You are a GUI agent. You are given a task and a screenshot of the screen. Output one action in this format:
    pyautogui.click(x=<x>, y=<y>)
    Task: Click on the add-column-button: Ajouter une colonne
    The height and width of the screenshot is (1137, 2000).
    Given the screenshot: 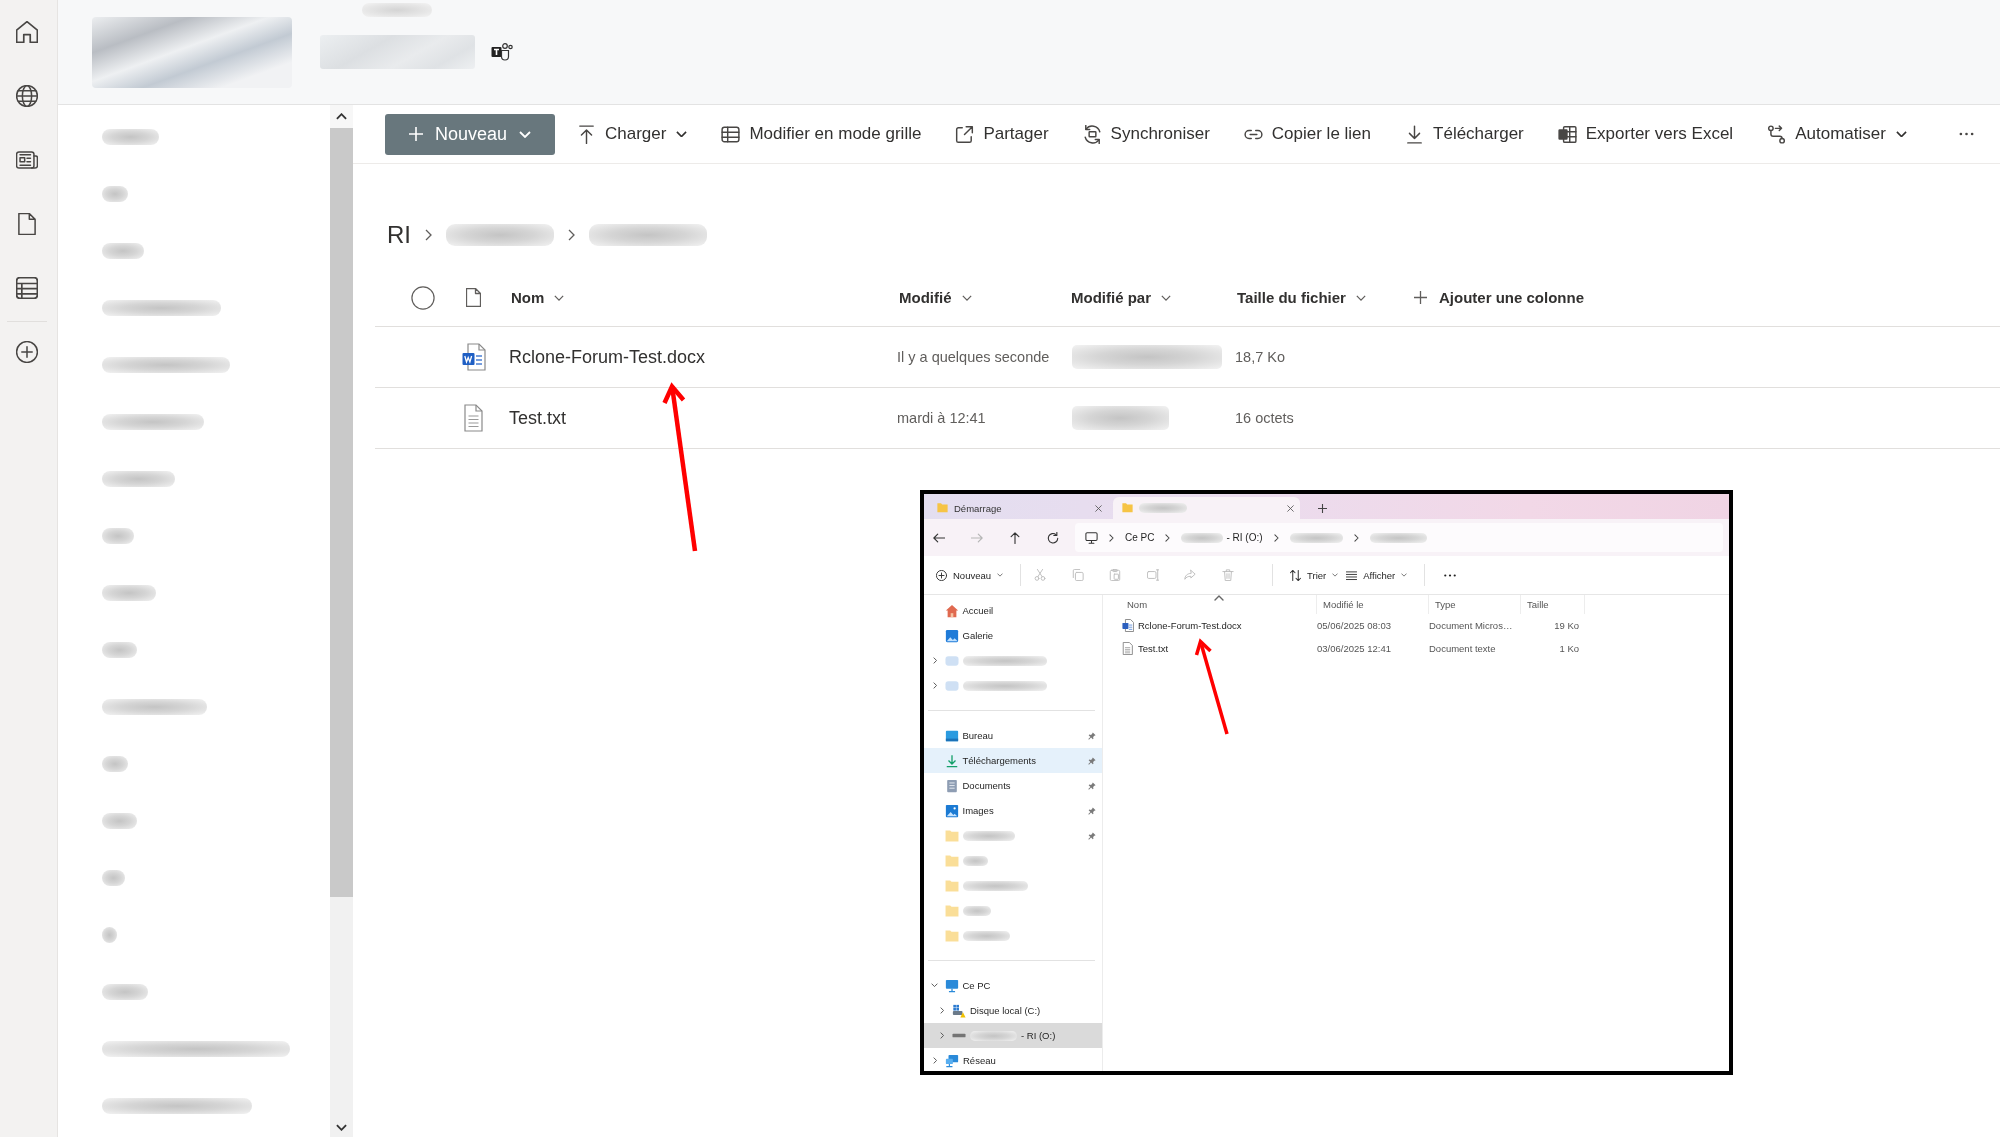 What is the action you would take?
    pyautogui.click(x=1498, y=297)
    